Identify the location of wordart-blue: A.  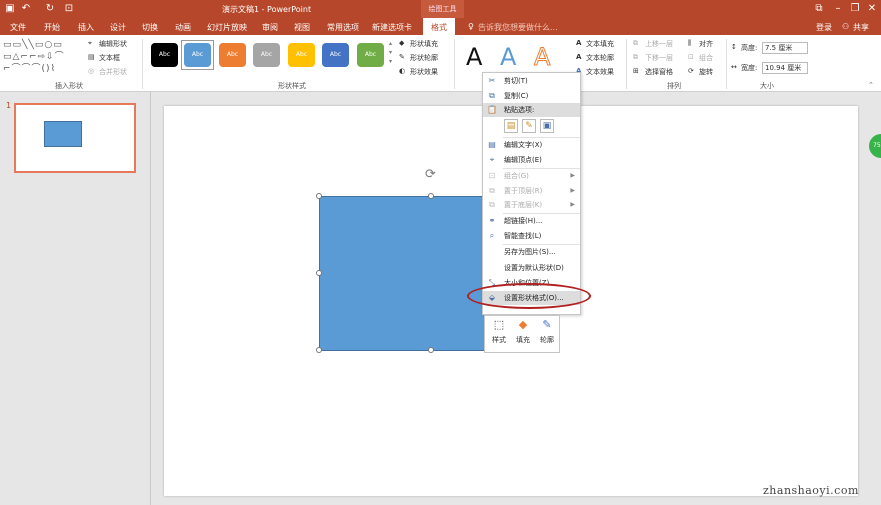
(508, 57).